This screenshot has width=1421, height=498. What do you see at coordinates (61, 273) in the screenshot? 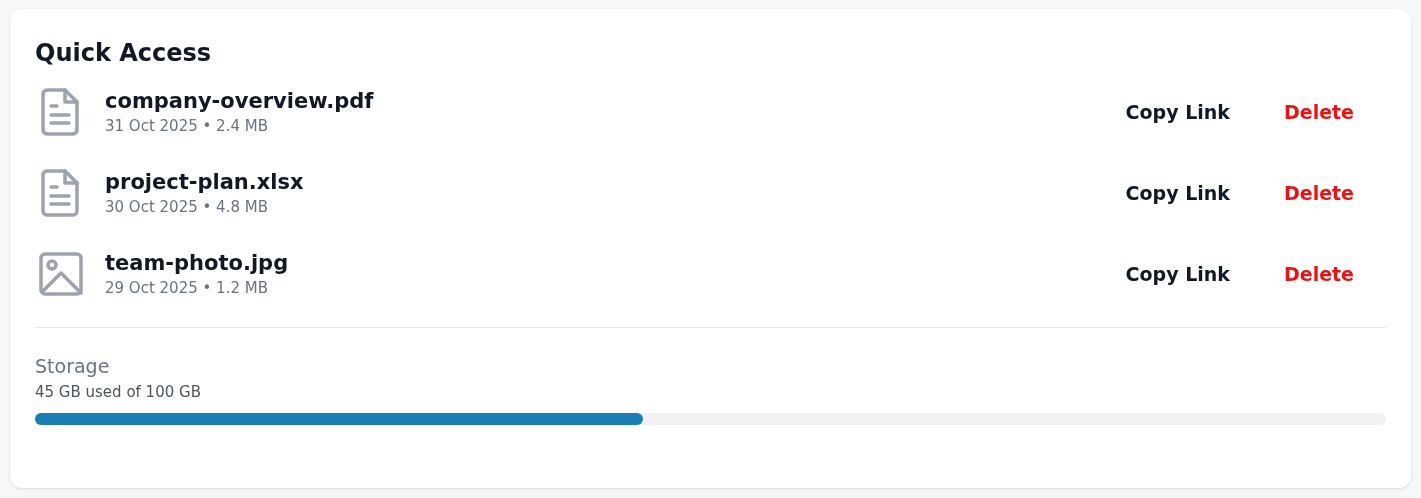
I see `image-icon` at bounding box center [61, 273].